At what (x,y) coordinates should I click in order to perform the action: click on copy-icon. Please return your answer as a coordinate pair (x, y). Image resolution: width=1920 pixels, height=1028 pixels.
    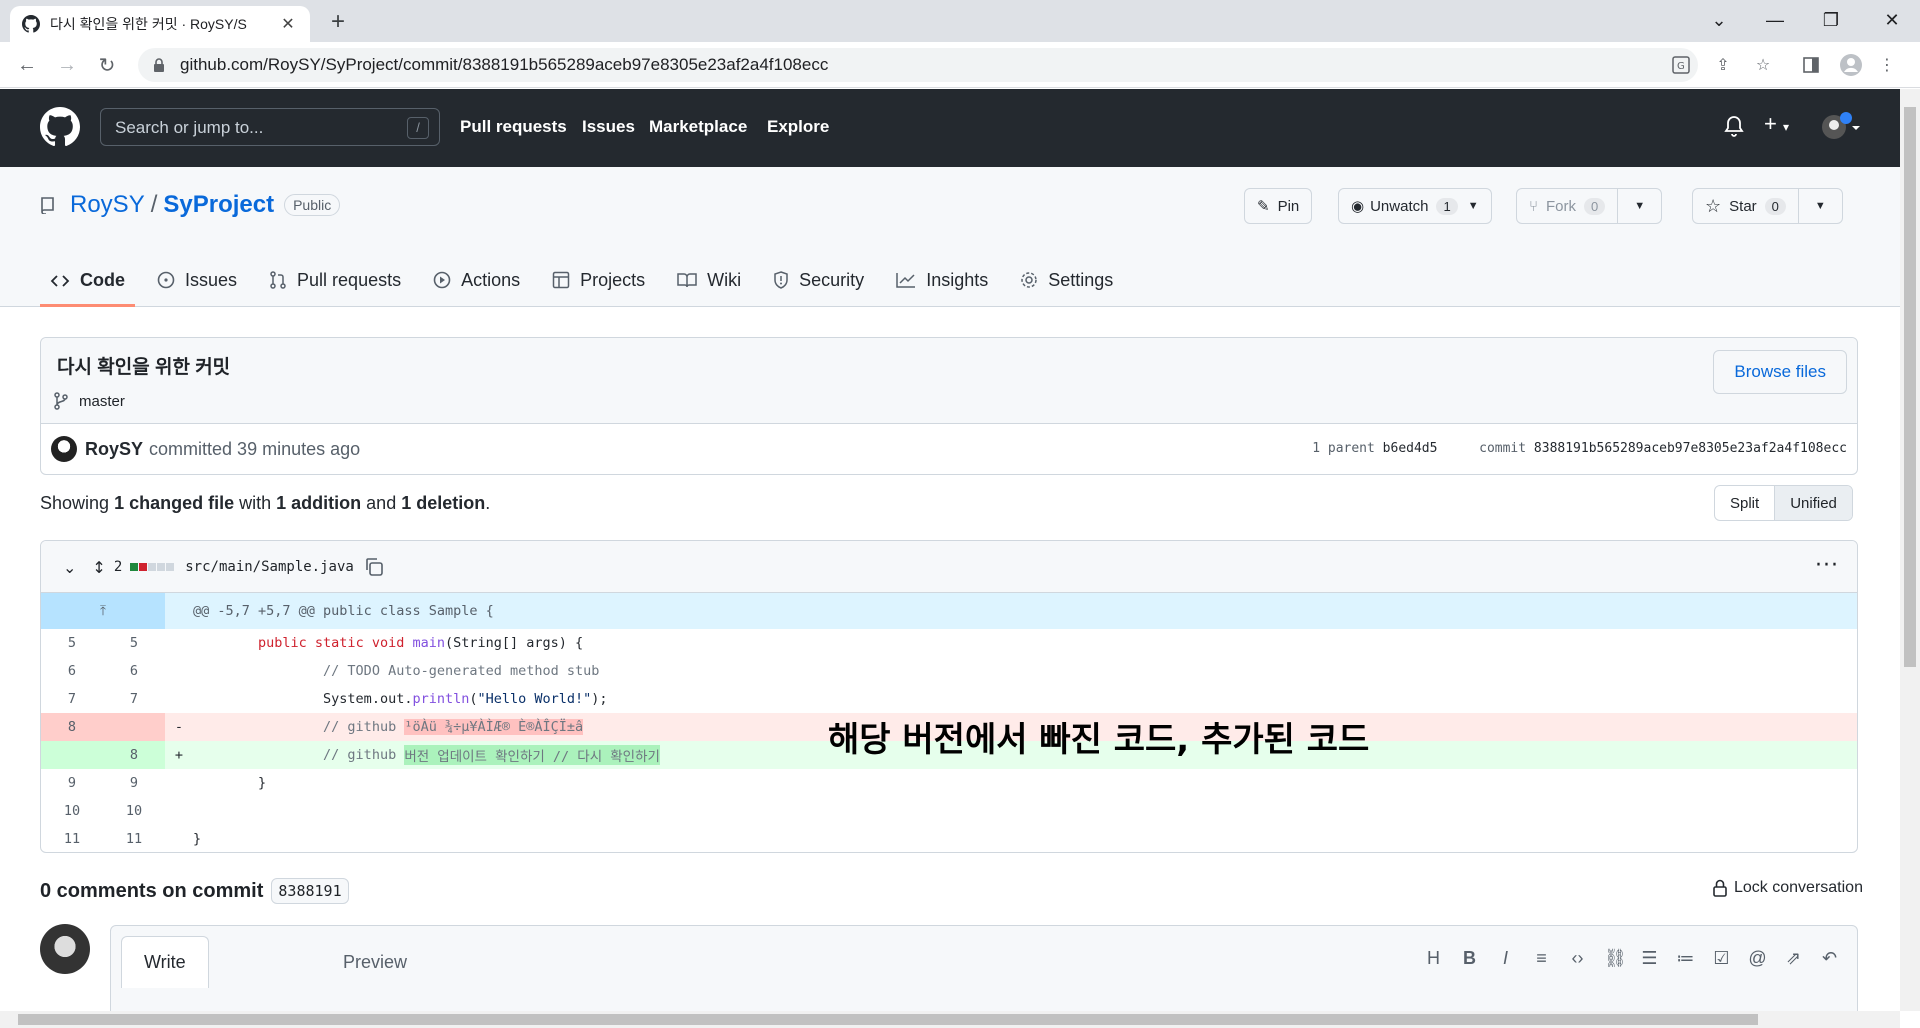
    Looking at the image, I should click on (374, 567).